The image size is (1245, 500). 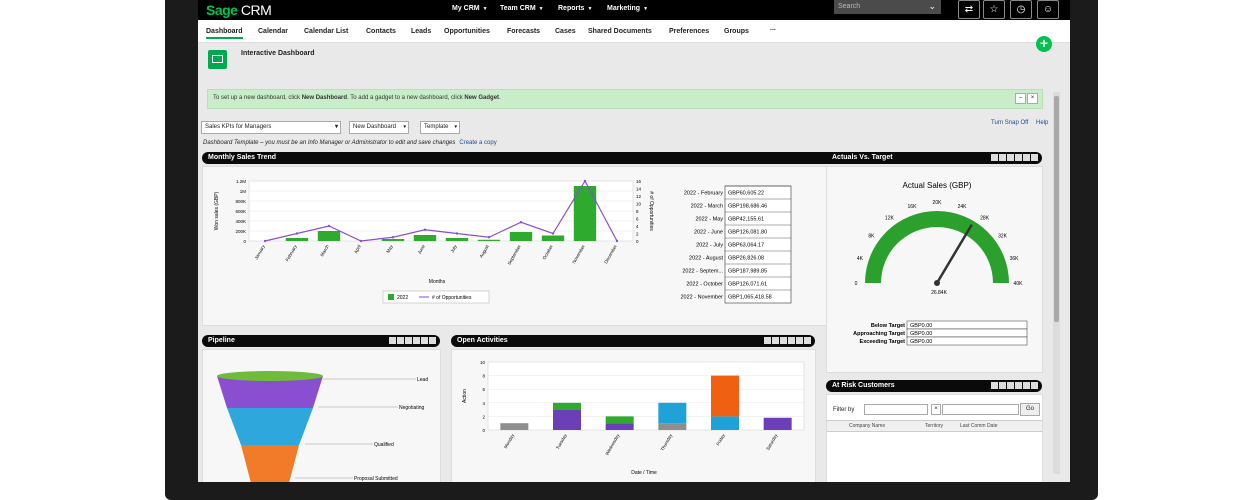 What do you see at coordinates (1021, 9) in the screenshot?
I see `notifications-icon: ◷` at bounding box center [1021, 9].